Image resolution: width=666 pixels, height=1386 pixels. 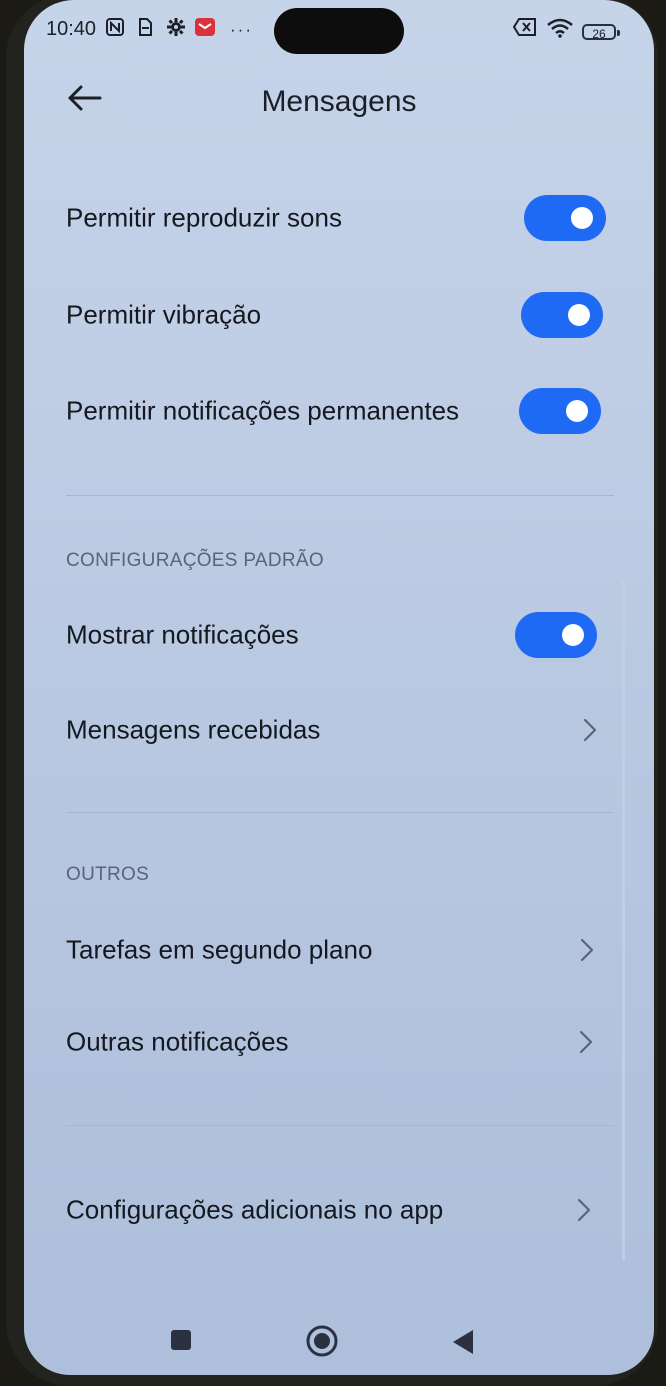 What do you see at coordinates (339, 1042) in the screenshot?
I see `list-item-other-notifications: Outras notificações` at bounding box center [339, 1042].